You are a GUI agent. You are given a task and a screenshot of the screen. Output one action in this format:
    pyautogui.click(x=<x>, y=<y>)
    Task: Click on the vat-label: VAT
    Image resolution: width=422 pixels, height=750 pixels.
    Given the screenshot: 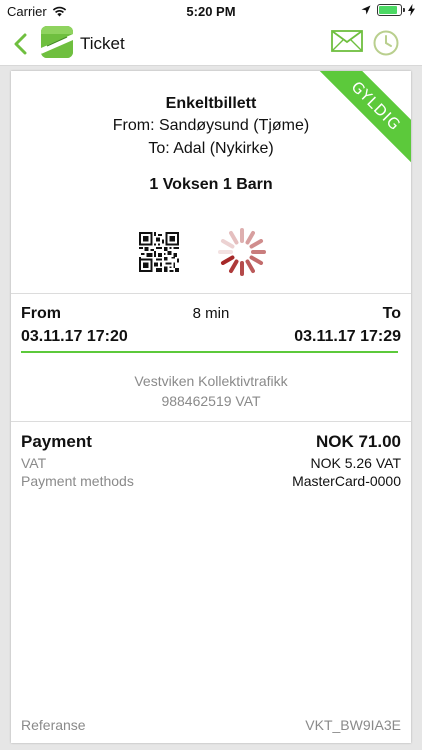 What is the action you would take?
    pyautogui.click(x=34, y=463)
    